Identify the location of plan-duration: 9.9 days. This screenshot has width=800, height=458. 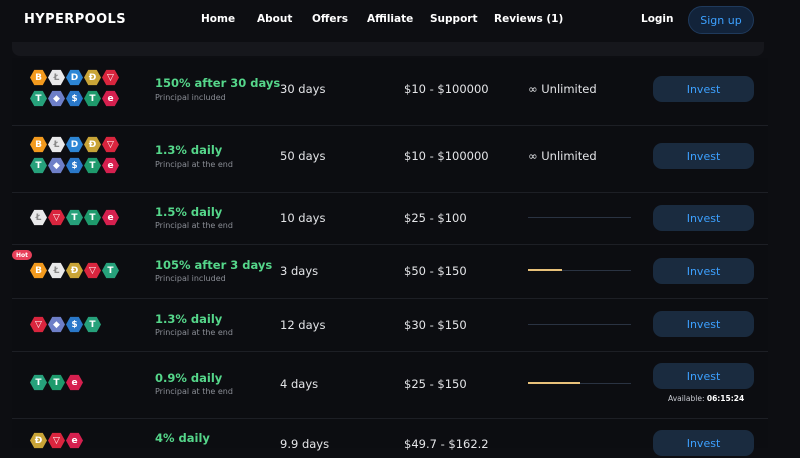
(305, 444).